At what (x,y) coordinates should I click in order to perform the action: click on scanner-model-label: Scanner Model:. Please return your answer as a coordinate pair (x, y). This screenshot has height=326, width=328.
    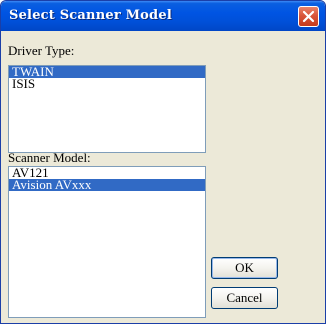
    Looking at the image, I should click on (49, 157).